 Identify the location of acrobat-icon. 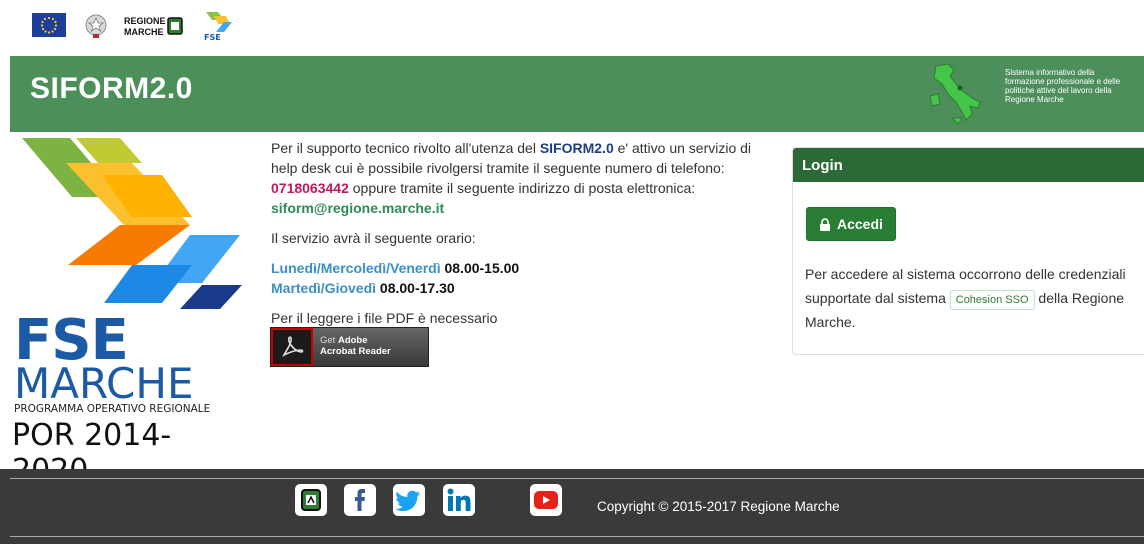
(292, 347).